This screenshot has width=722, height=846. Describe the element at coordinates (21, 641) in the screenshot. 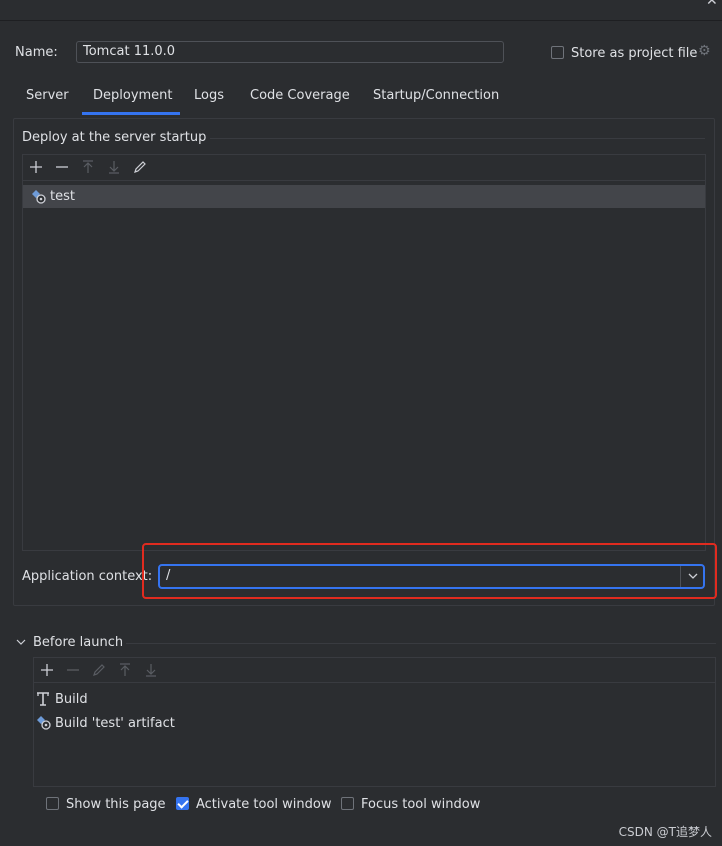

I see `collapse-chevron-icon` at that location.